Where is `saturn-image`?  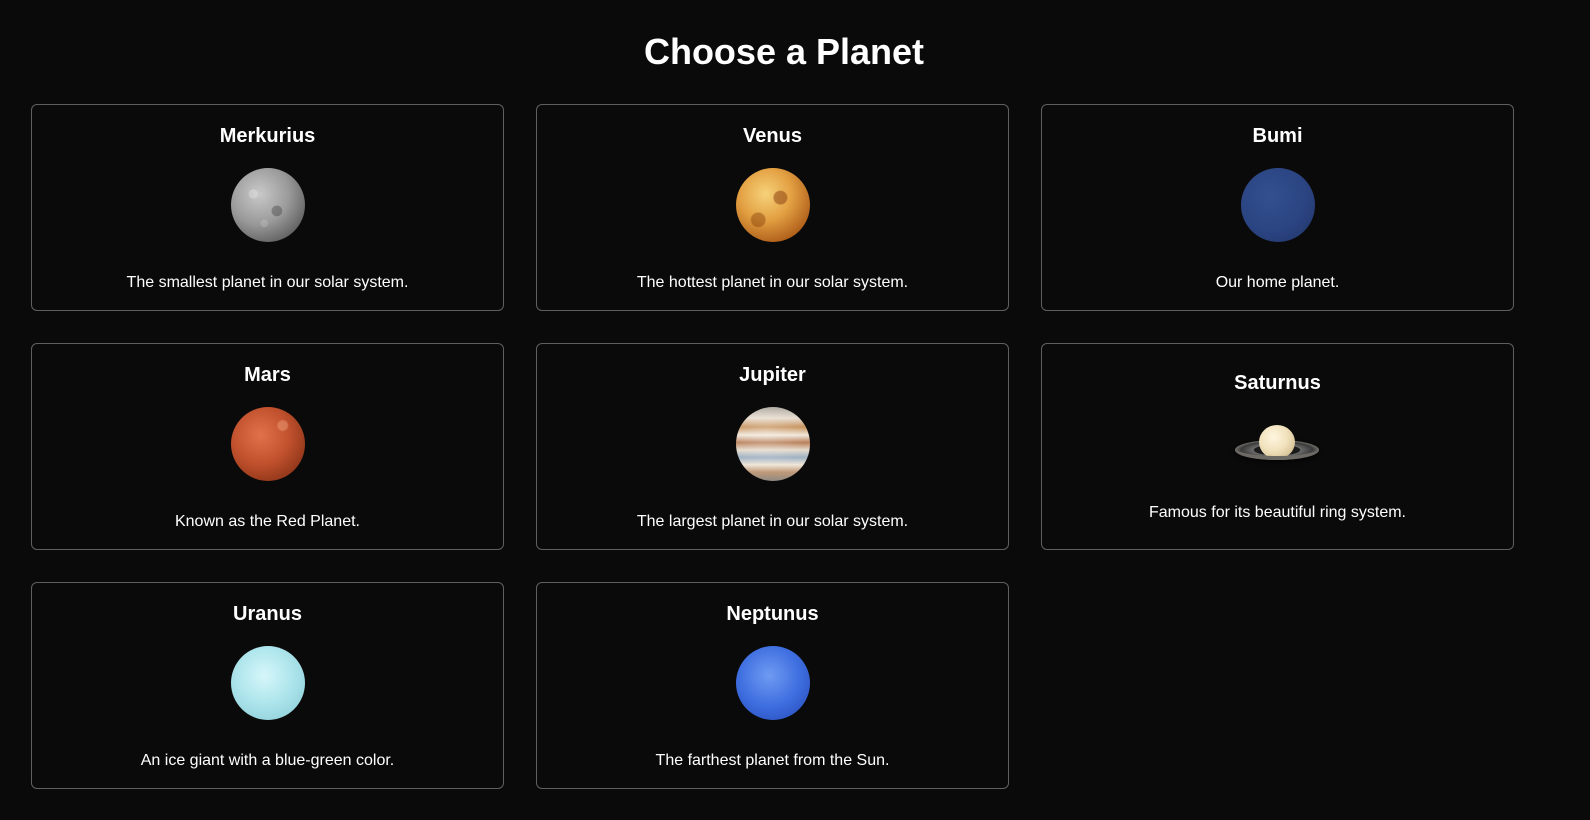 saturn-image is located at coordinates (1278, 443).